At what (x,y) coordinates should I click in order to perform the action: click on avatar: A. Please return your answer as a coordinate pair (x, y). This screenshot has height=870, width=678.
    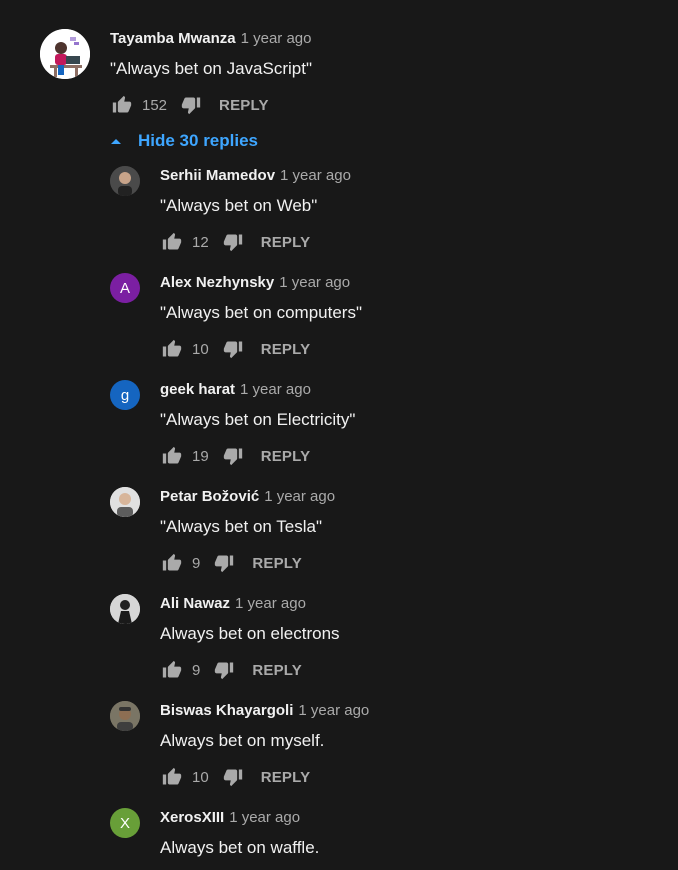
    Looking at the image, I should click on (125, 288).